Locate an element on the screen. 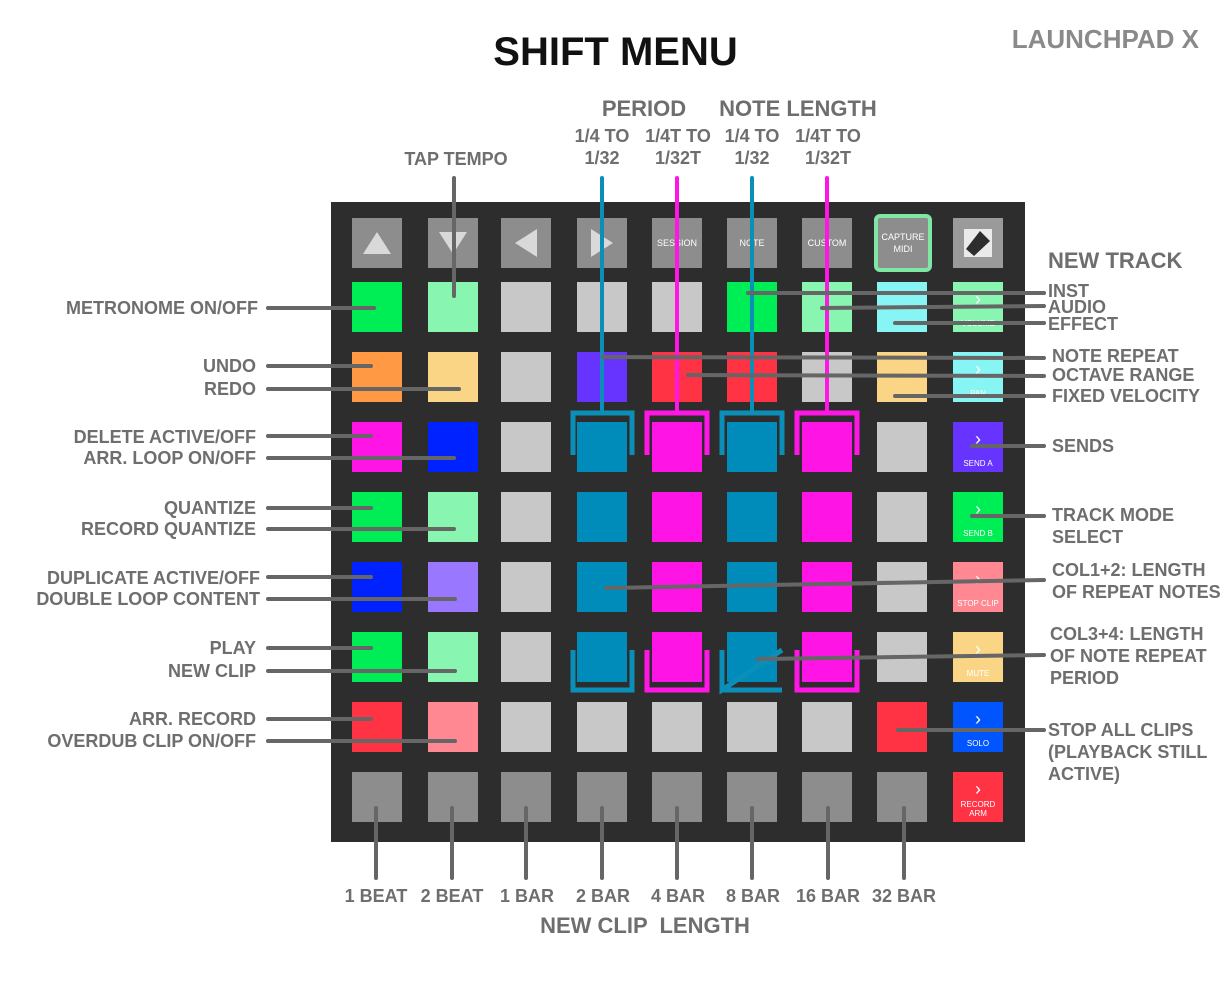 Image resolution: width=1231 pixels, height=982 pixels. pad-r3-c8 is located at coordinates (902, 447).